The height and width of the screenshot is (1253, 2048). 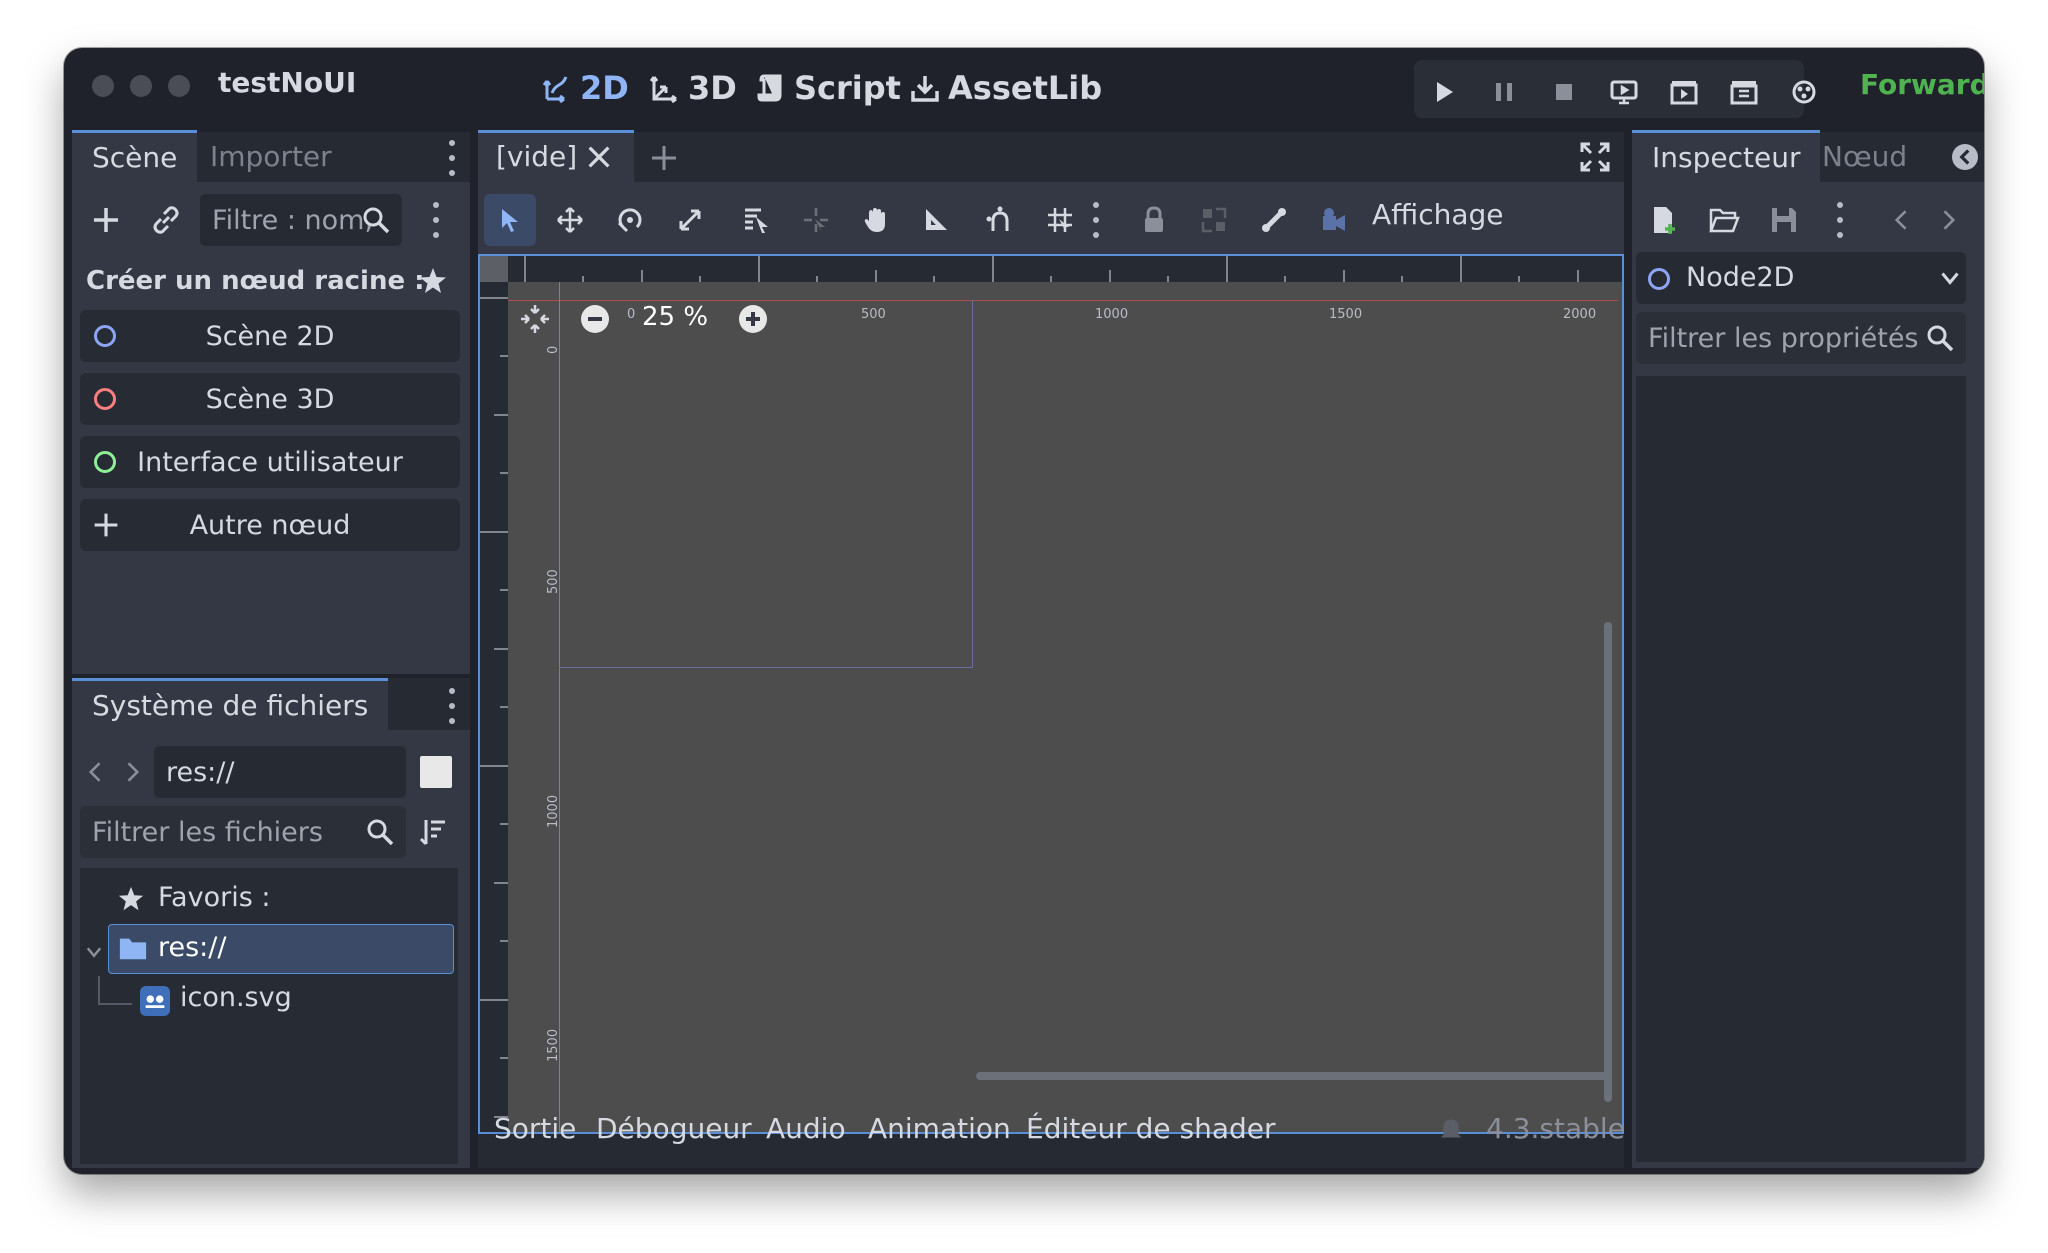 I want to click on tab-audio: Audio, so click(x=806, y=1128).